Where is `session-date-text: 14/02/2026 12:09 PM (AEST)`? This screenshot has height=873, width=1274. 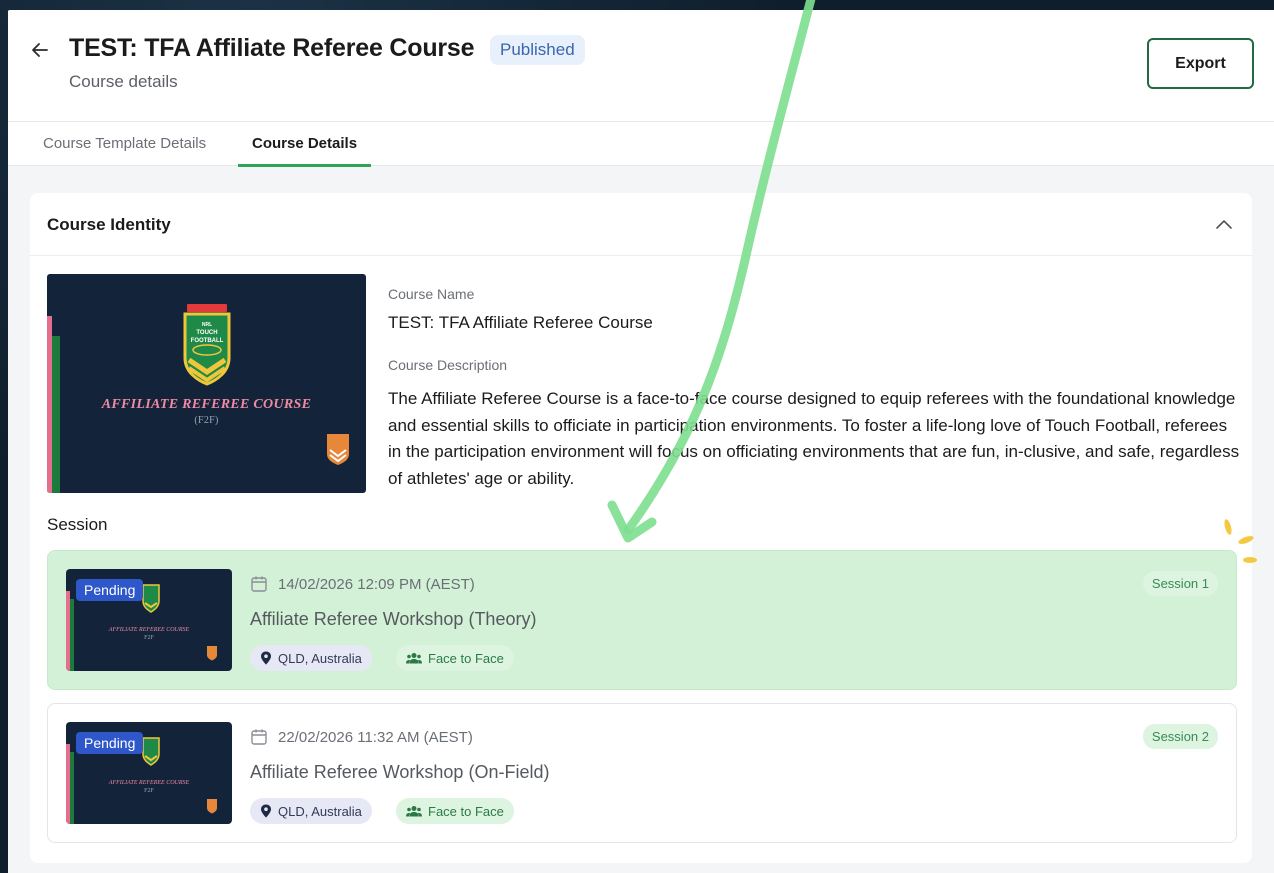 session-date-text: 14/02/2026 12:09 PM (AEST) is located at coordinates (376, 584).